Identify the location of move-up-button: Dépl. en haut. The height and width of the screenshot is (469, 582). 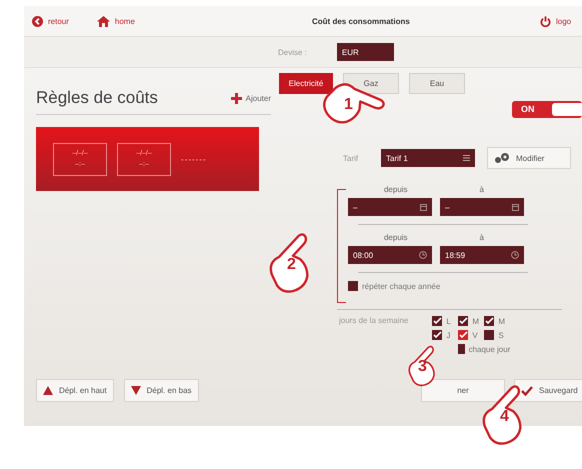
(75, 390).